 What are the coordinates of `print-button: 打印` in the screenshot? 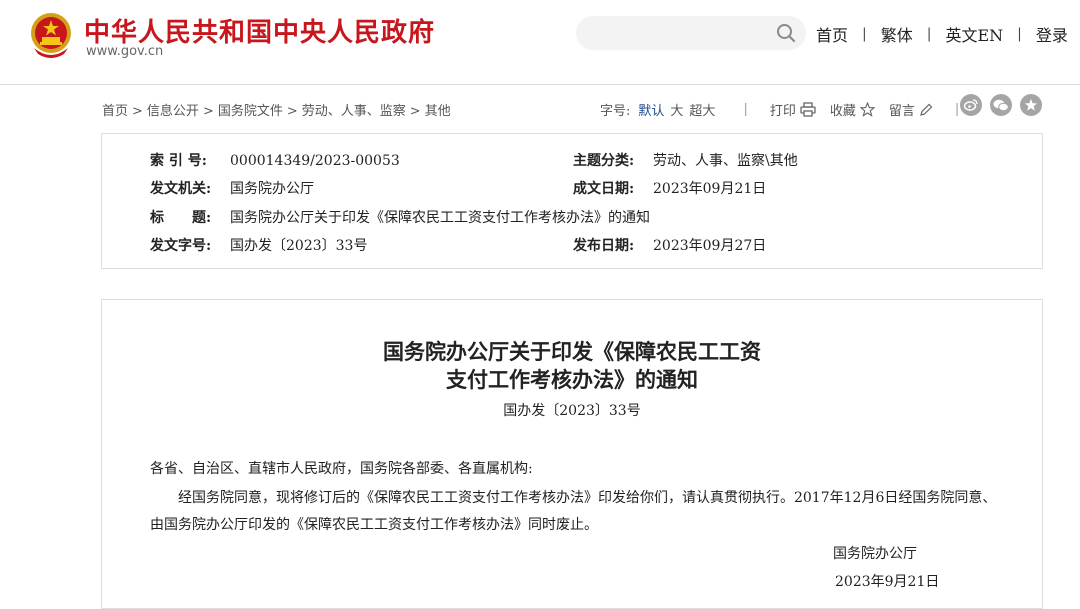 It's located at (793, 109).